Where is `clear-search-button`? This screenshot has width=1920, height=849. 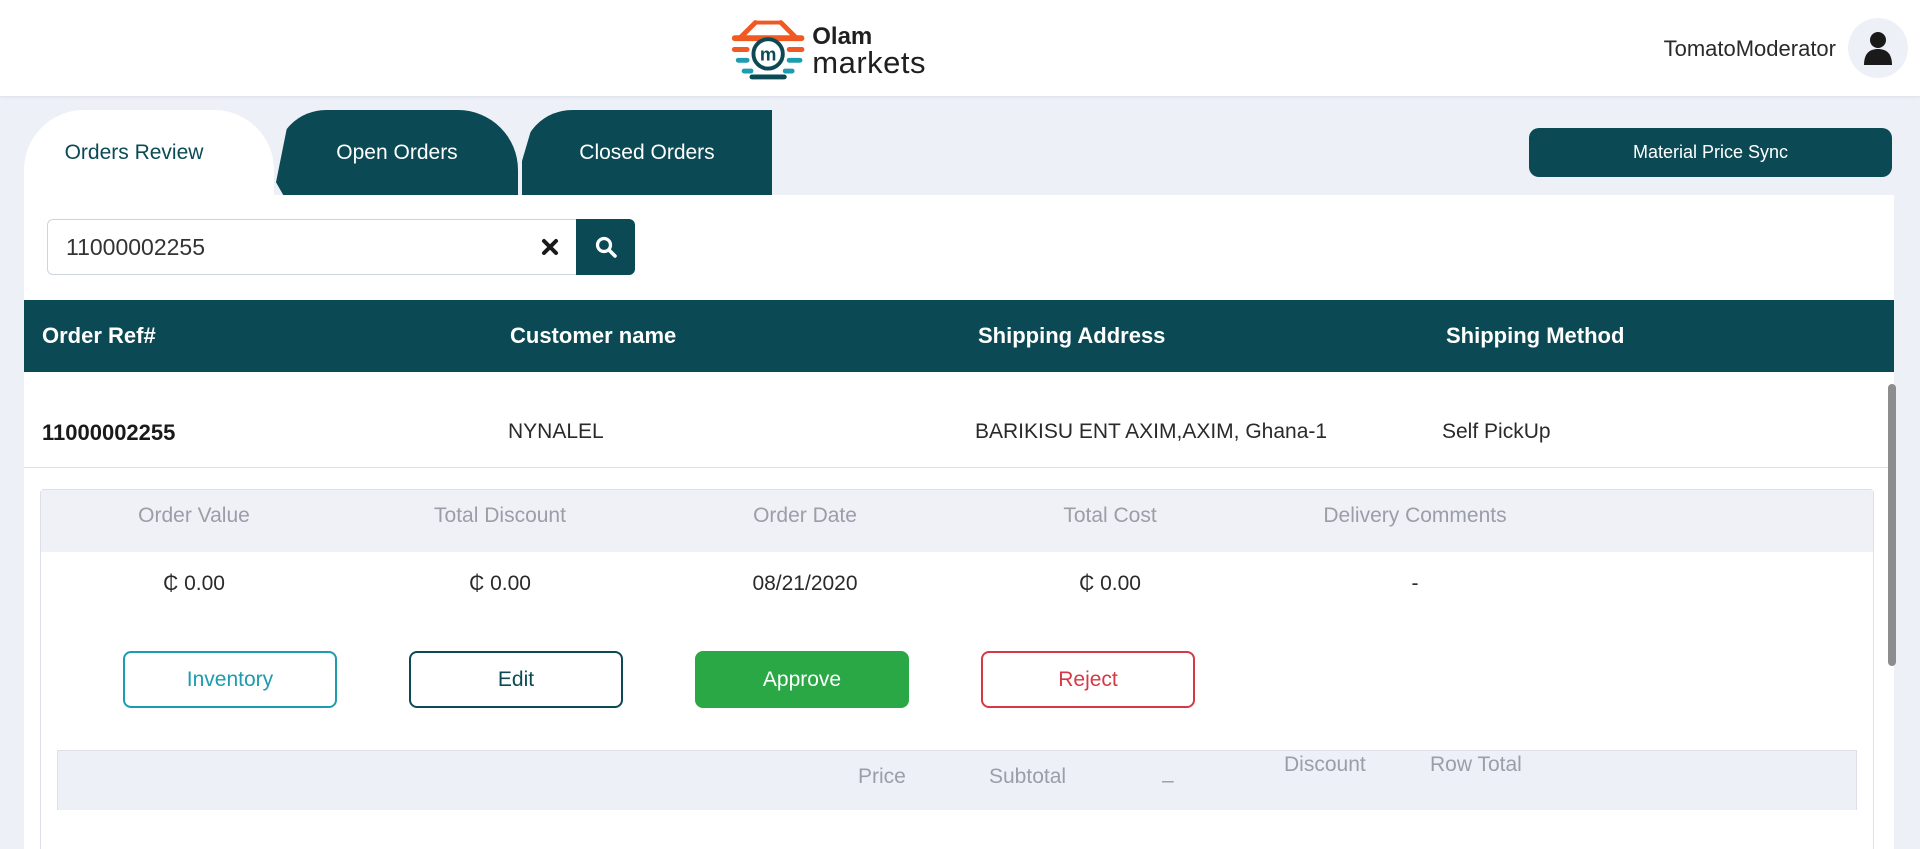
clear-search-button is located at coordinates (550, 247).